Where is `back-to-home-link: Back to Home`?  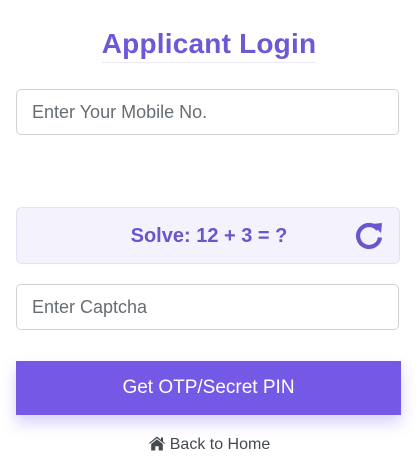
back-to-home-link: Back to Home is located at coordinates (209, 446).